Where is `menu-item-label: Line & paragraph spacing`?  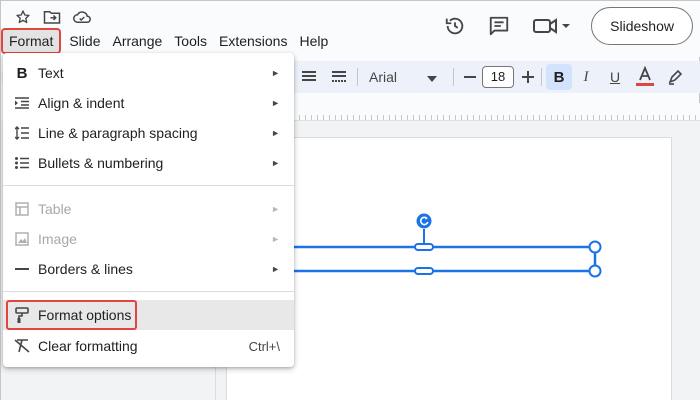 menu-item-label: Line & paragraph spacing is located at coordinates (118, 133).